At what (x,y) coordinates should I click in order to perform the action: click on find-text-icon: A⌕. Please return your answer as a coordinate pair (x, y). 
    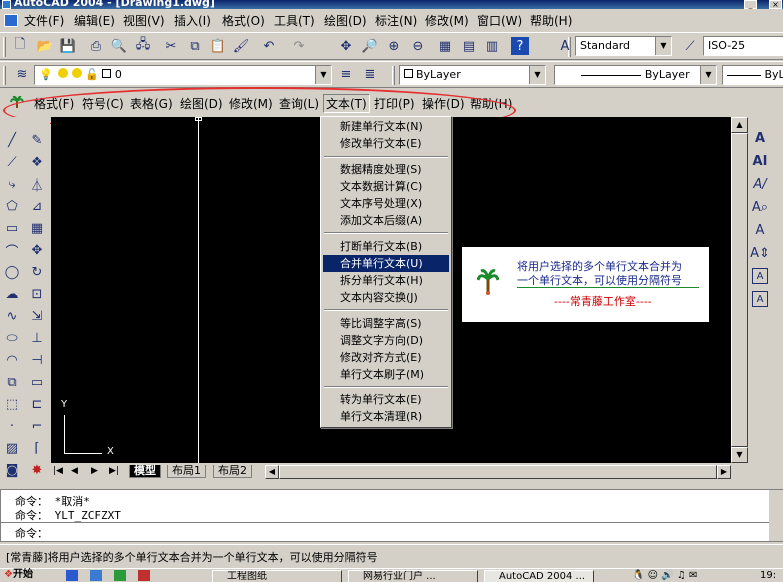
    Looking at the image, I should click on (760, 207).